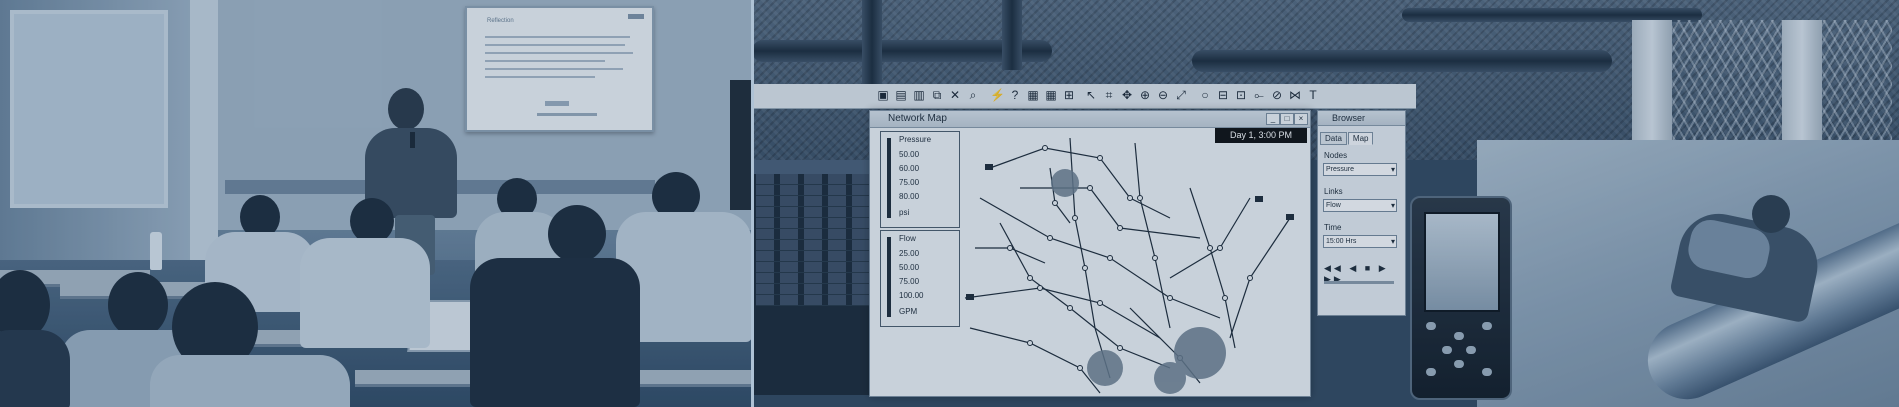 The width and height of the screenshot is (1899, 407). I want to click on query-icon: ?, so click(1015, 95).